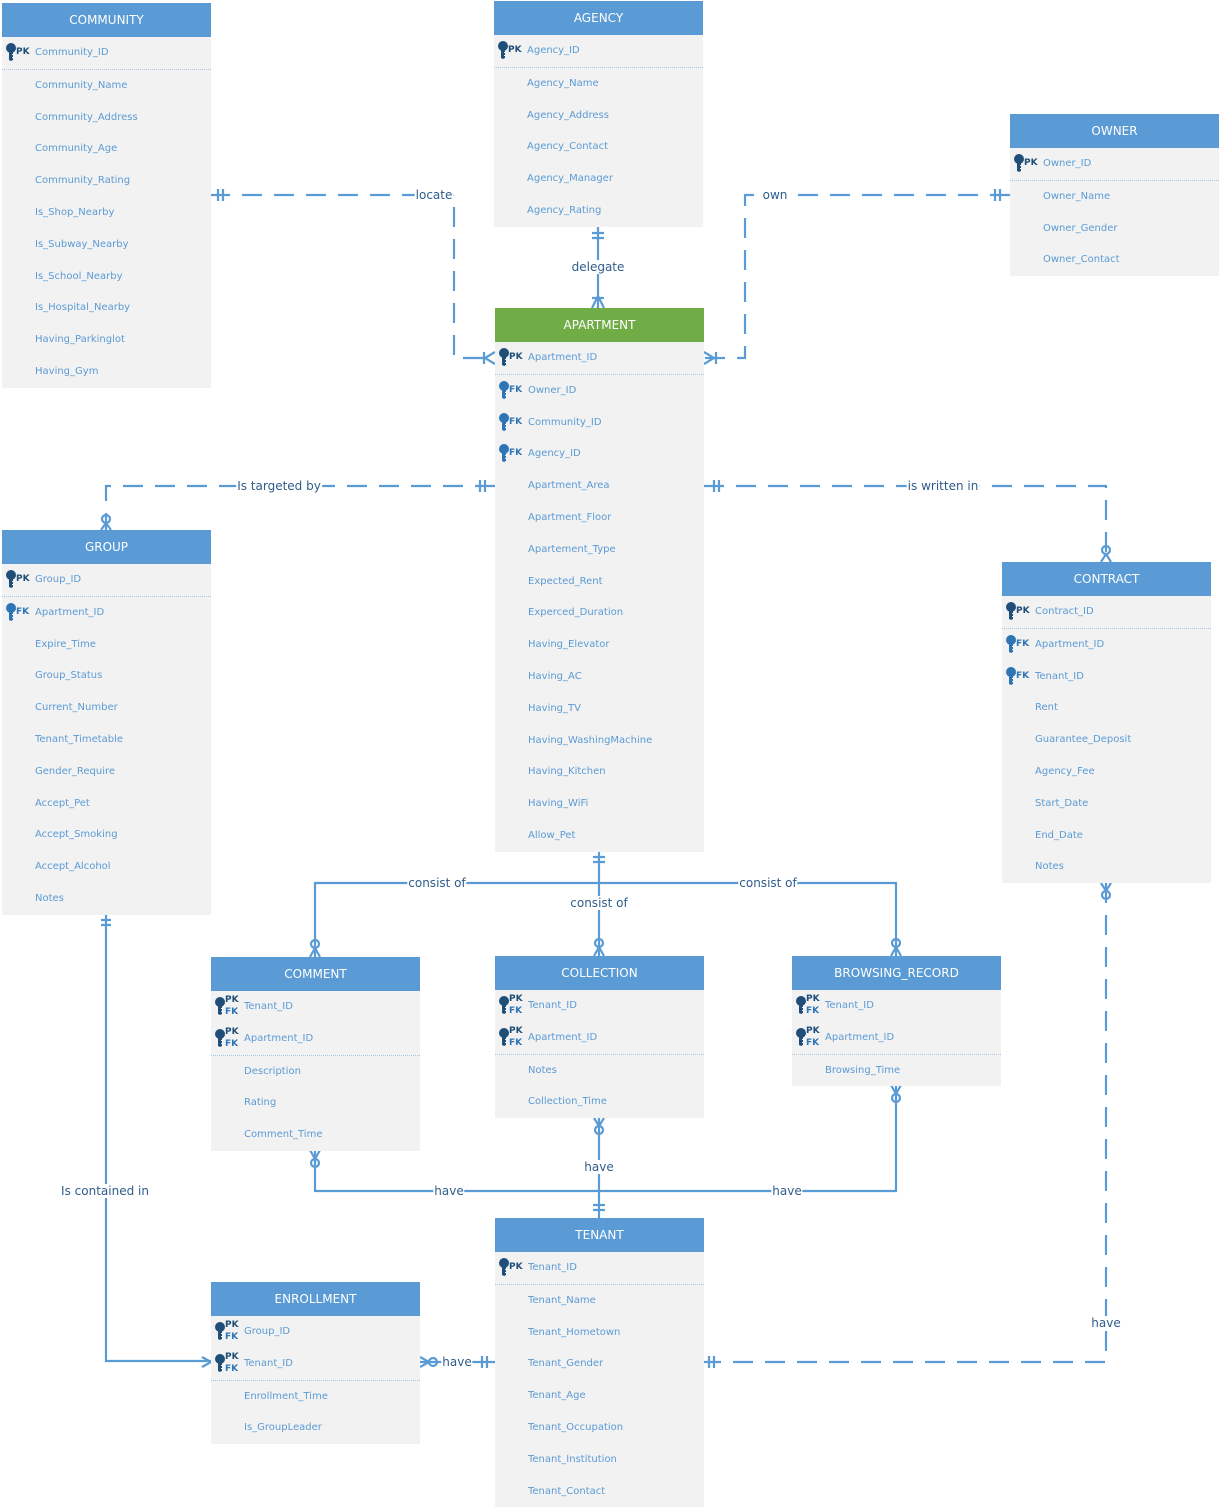 The height and width of the screenshot is (1508, 1220). Describe the element at coordinates (272, 1071) in the screenshot. I see `attribute-name: Description` at that location.